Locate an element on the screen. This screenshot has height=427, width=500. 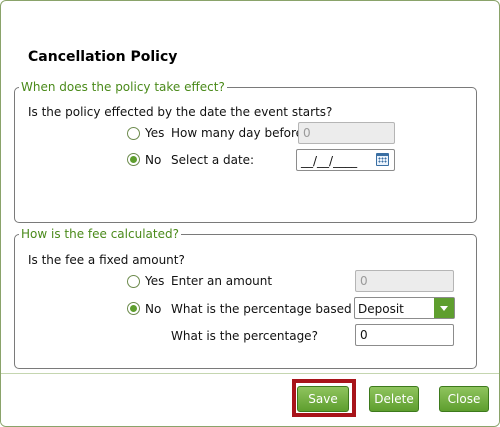
chevron-down-icon is located at coordinates (444, 308).